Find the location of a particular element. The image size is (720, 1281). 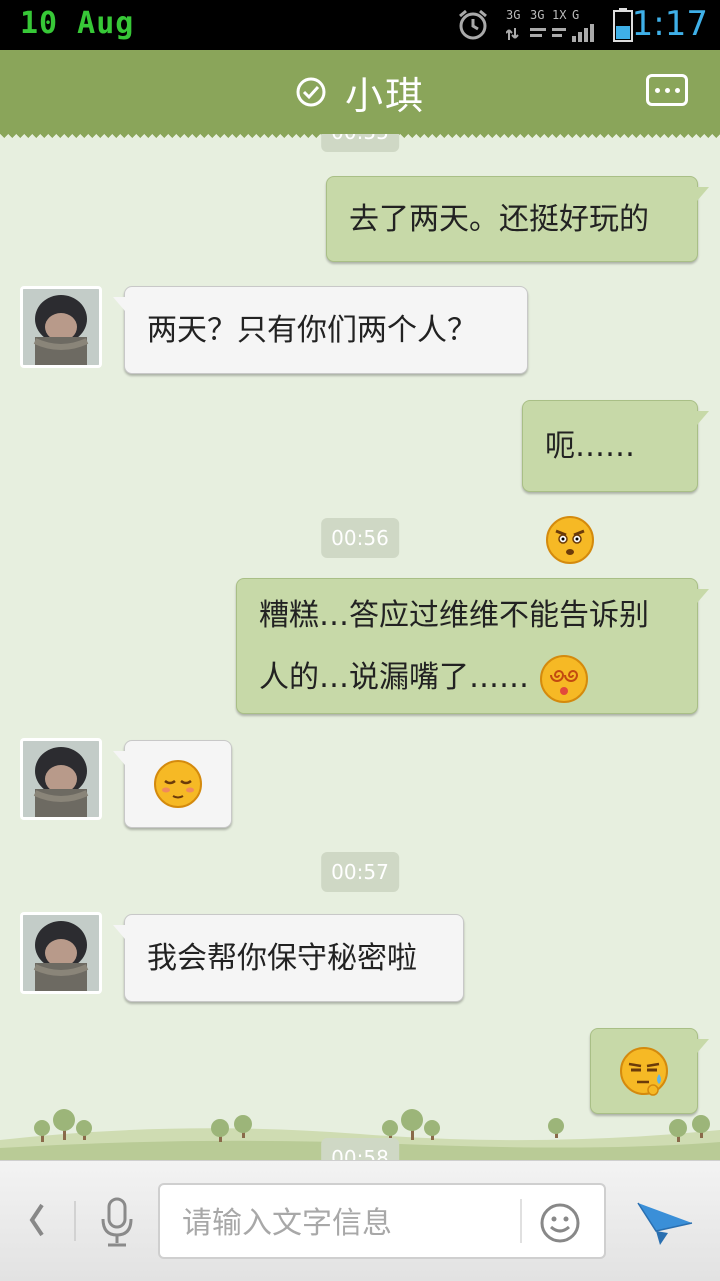

check-circle-icon is located at coordinates (311, 92).